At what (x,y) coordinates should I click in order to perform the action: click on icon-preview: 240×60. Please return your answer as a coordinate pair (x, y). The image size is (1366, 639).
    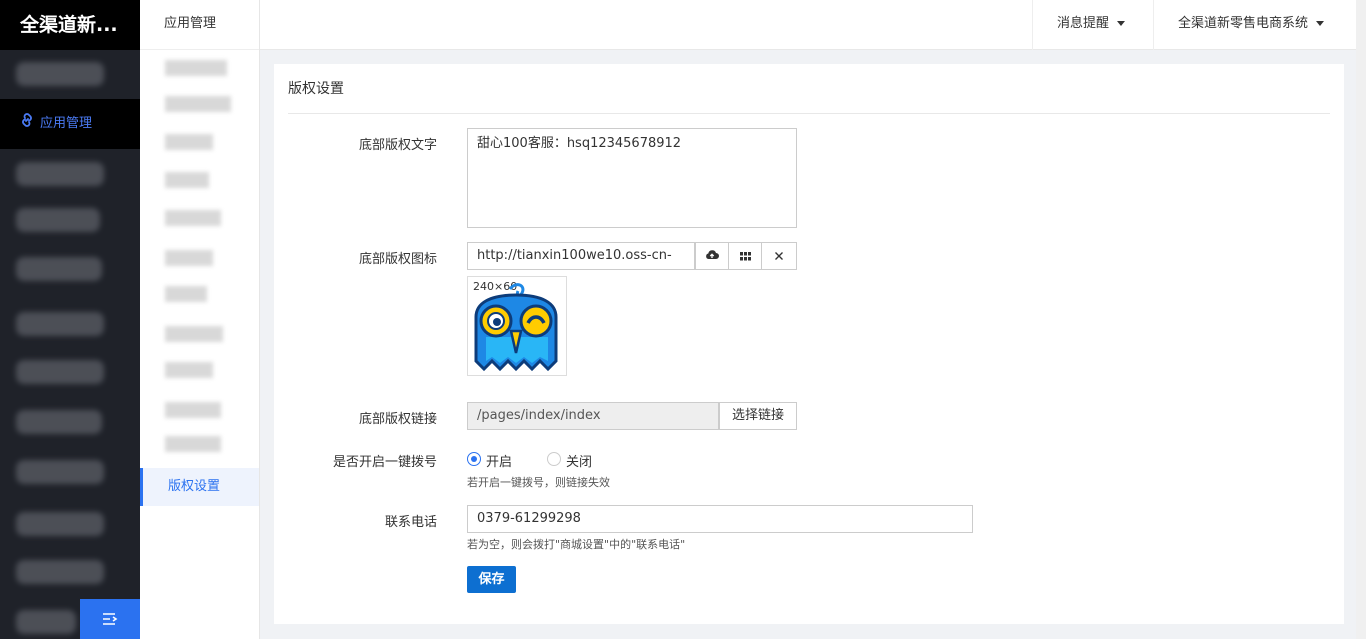
    Looking at the image, I should click on (517, 326).